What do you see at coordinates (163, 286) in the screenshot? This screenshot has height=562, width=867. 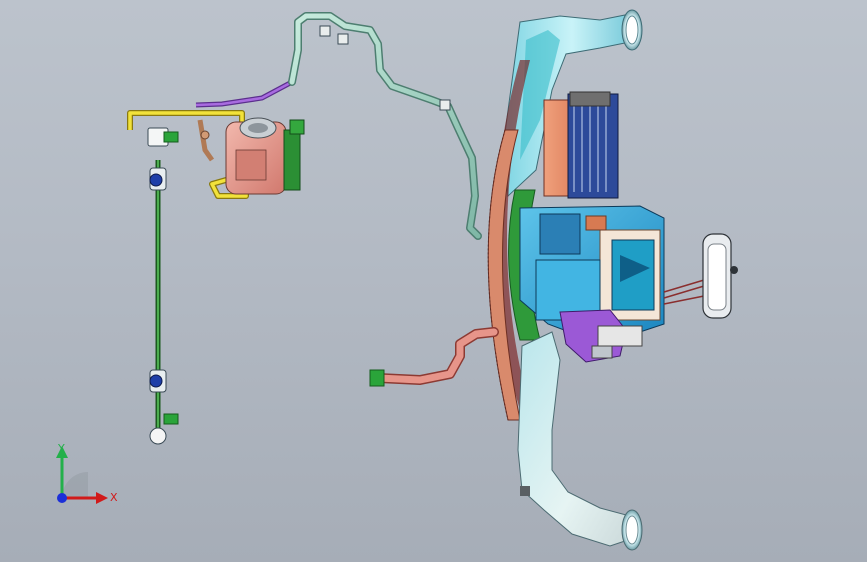 I see `strut-rod-assembly` at bounding box center [163, 286].